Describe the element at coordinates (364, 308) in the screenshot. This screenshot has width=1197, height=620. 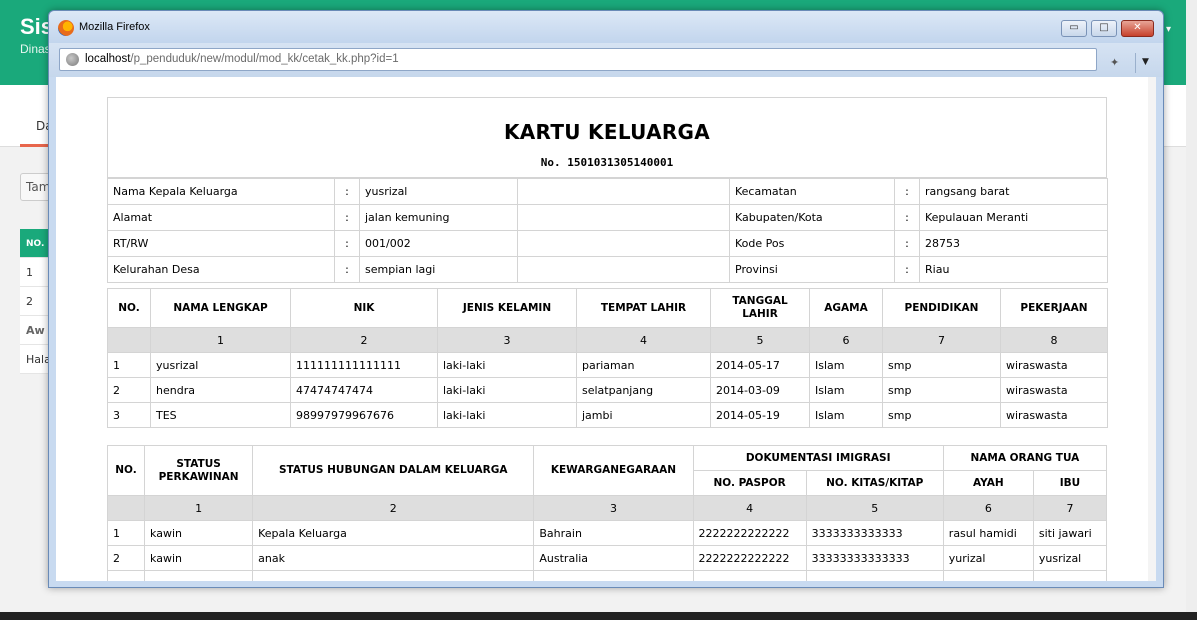
I see `column-header: NIK` at that location.